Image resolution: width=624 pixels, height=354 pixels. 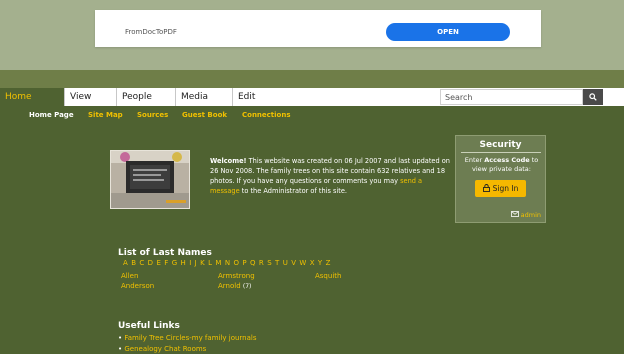 I want to click on photo-image, so click(x=150, y=179).